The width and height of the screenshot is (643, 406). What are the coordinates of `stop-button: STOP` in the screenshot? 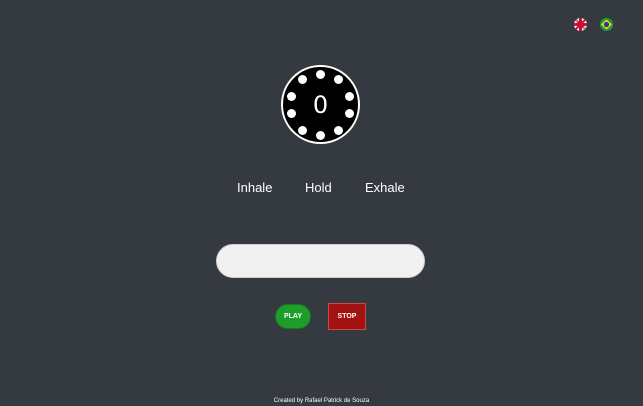 It's located at (347, 316).